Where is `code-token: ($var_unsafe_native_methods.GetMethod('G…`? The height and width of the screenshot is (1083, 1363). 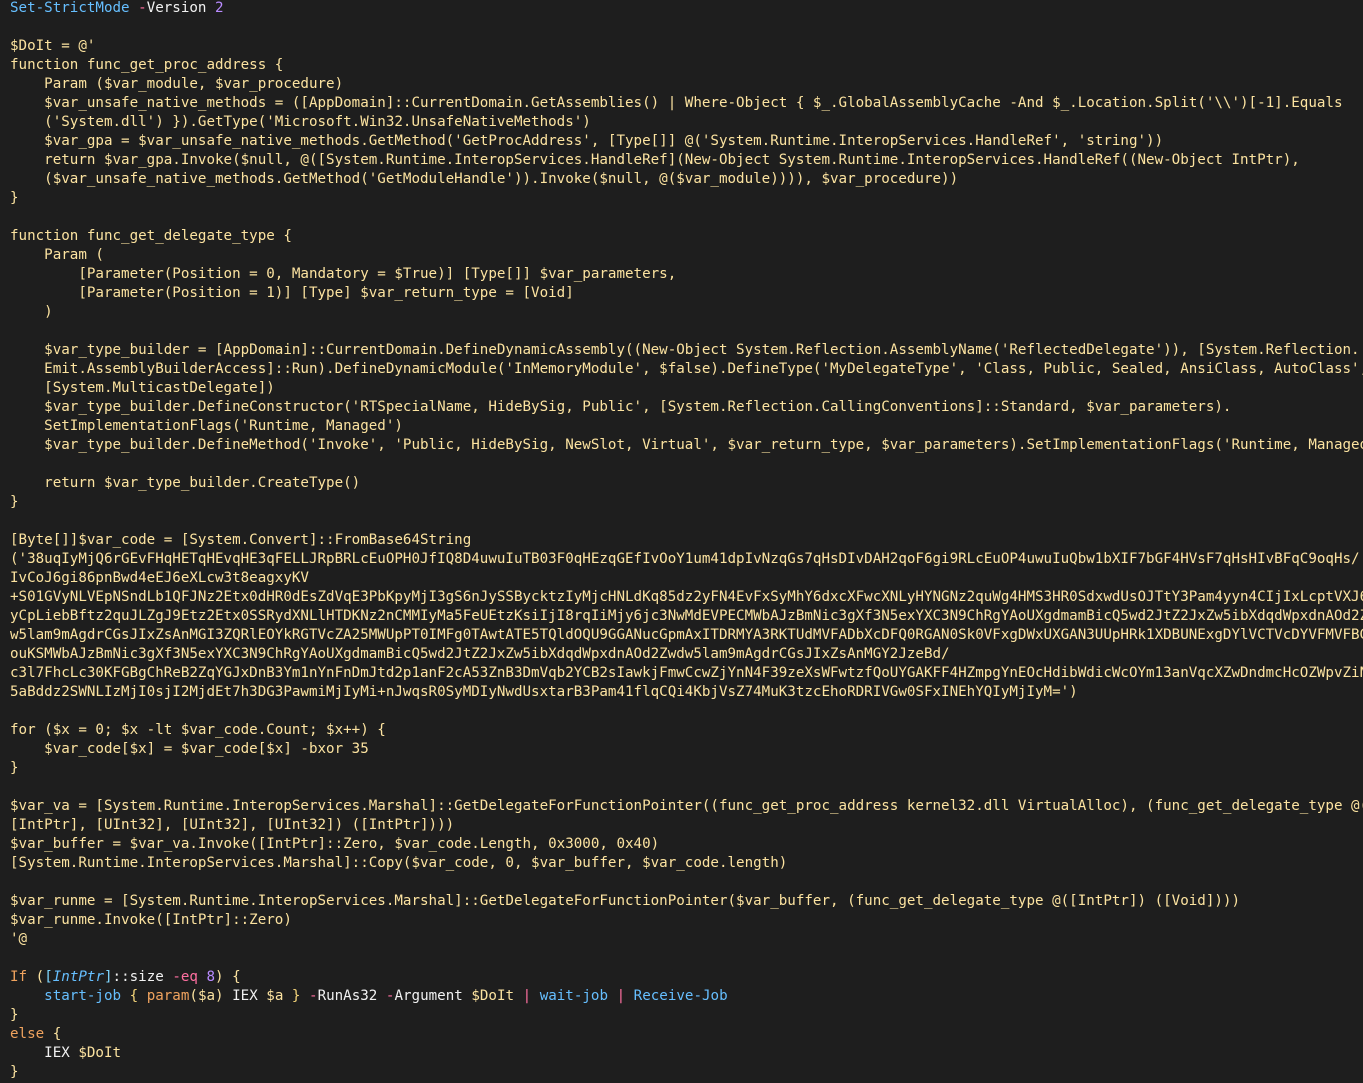 code-token: ($var_unsafe_native_methods.GetMethod('G… is located at coordinates (484, 179).